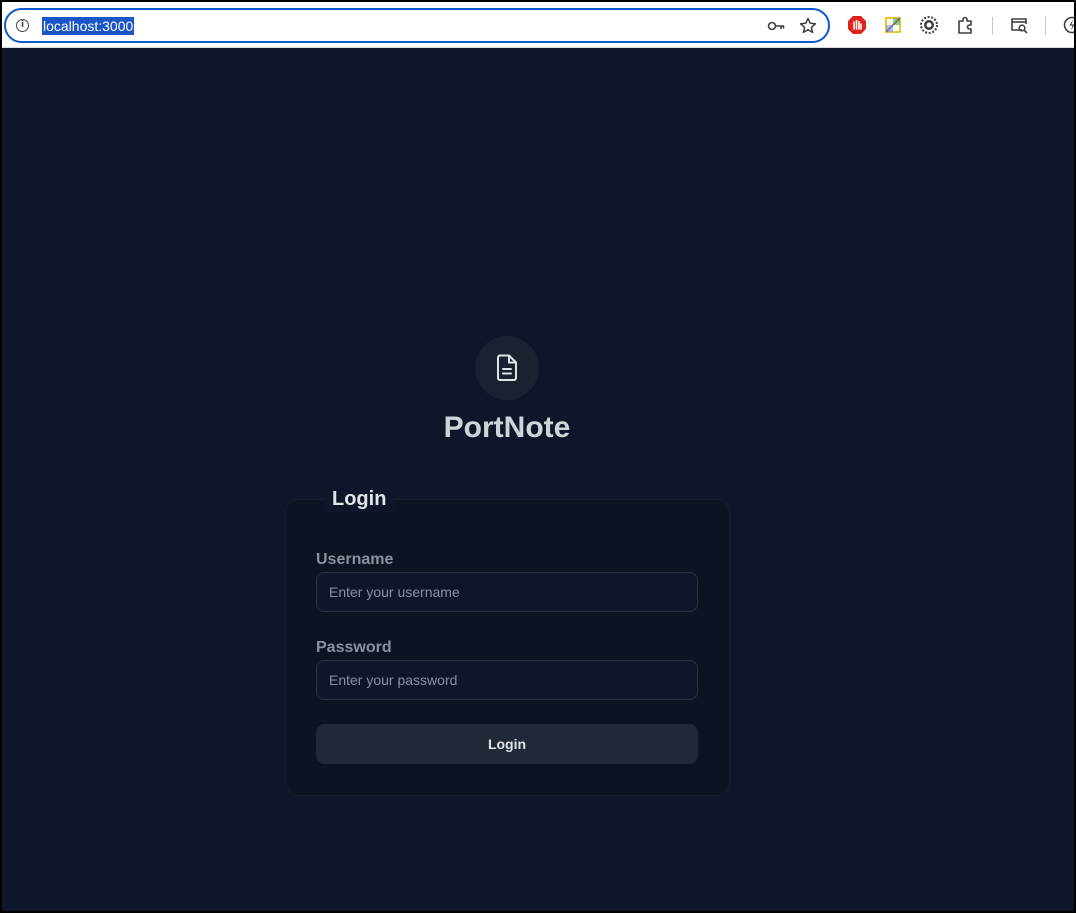  I want to click on adblock-extension-icon, so click(857, 25).